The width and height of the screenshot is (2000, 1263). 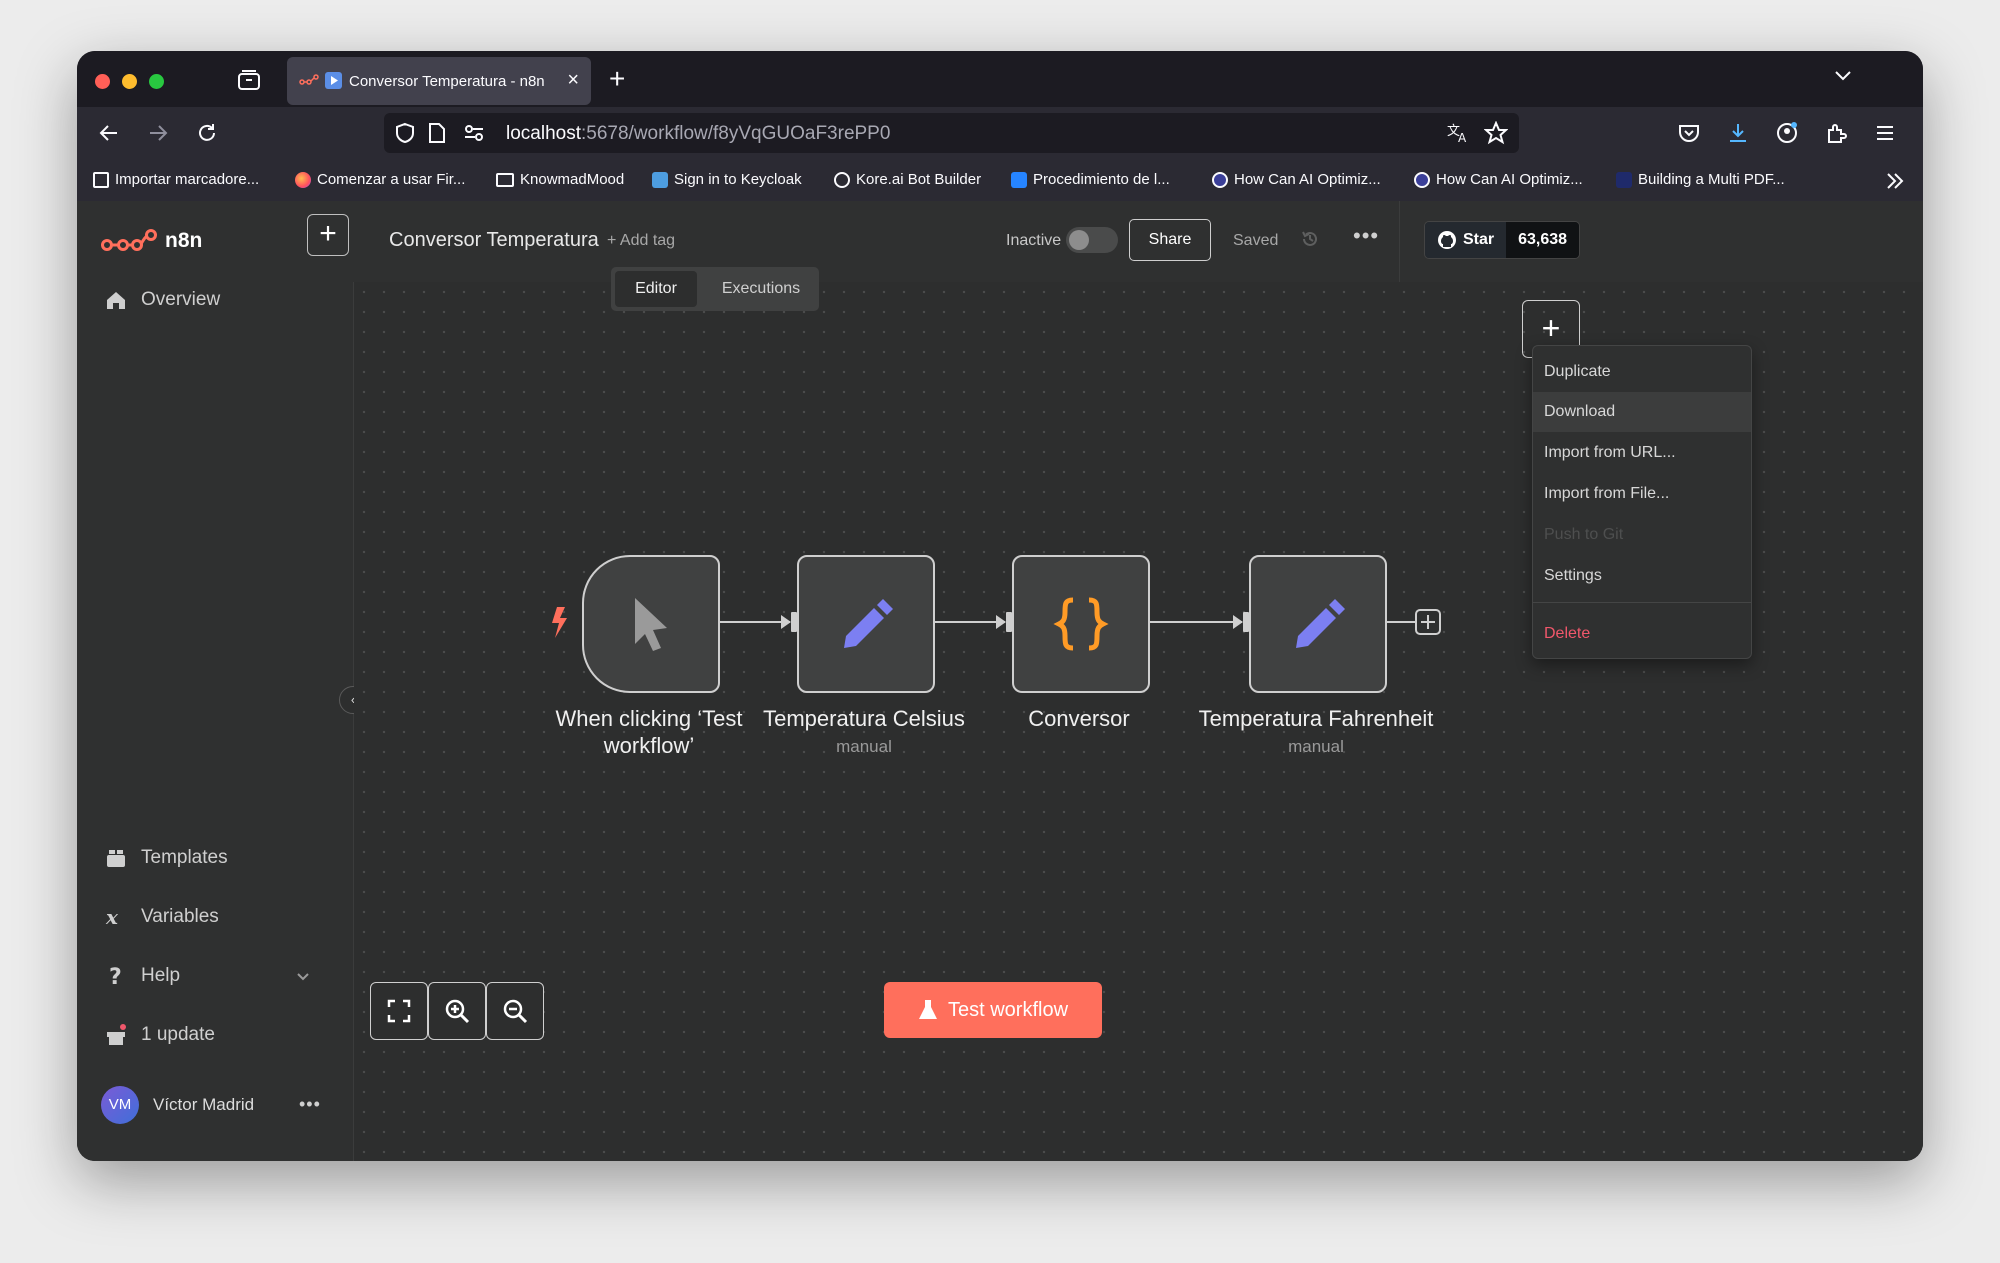 I want to click on tab-strip: Conversor Temperatura - n8n × +, so click(x=1000, y=79).